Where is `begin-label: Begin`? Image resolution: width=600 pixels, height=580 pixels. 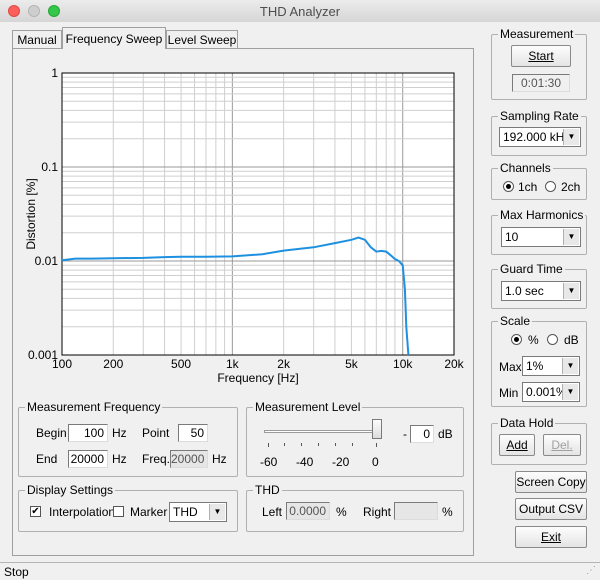
begin-label: Begin is located at coordinates (51, 433).